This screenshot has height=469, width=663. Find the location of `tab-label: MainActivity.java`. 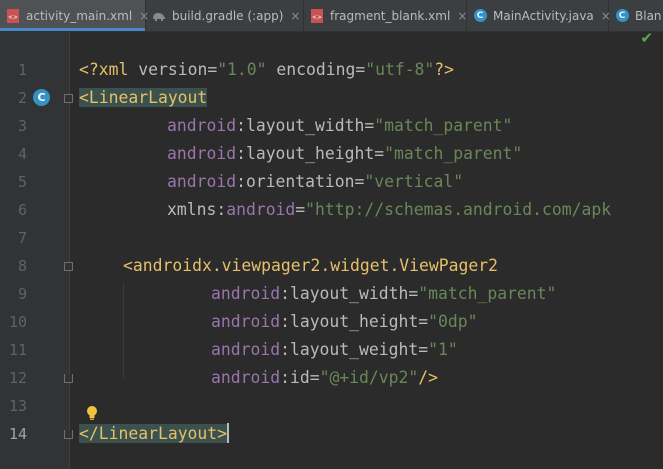

tab-label: MainActivity.java is located at coordinates (543, 15).